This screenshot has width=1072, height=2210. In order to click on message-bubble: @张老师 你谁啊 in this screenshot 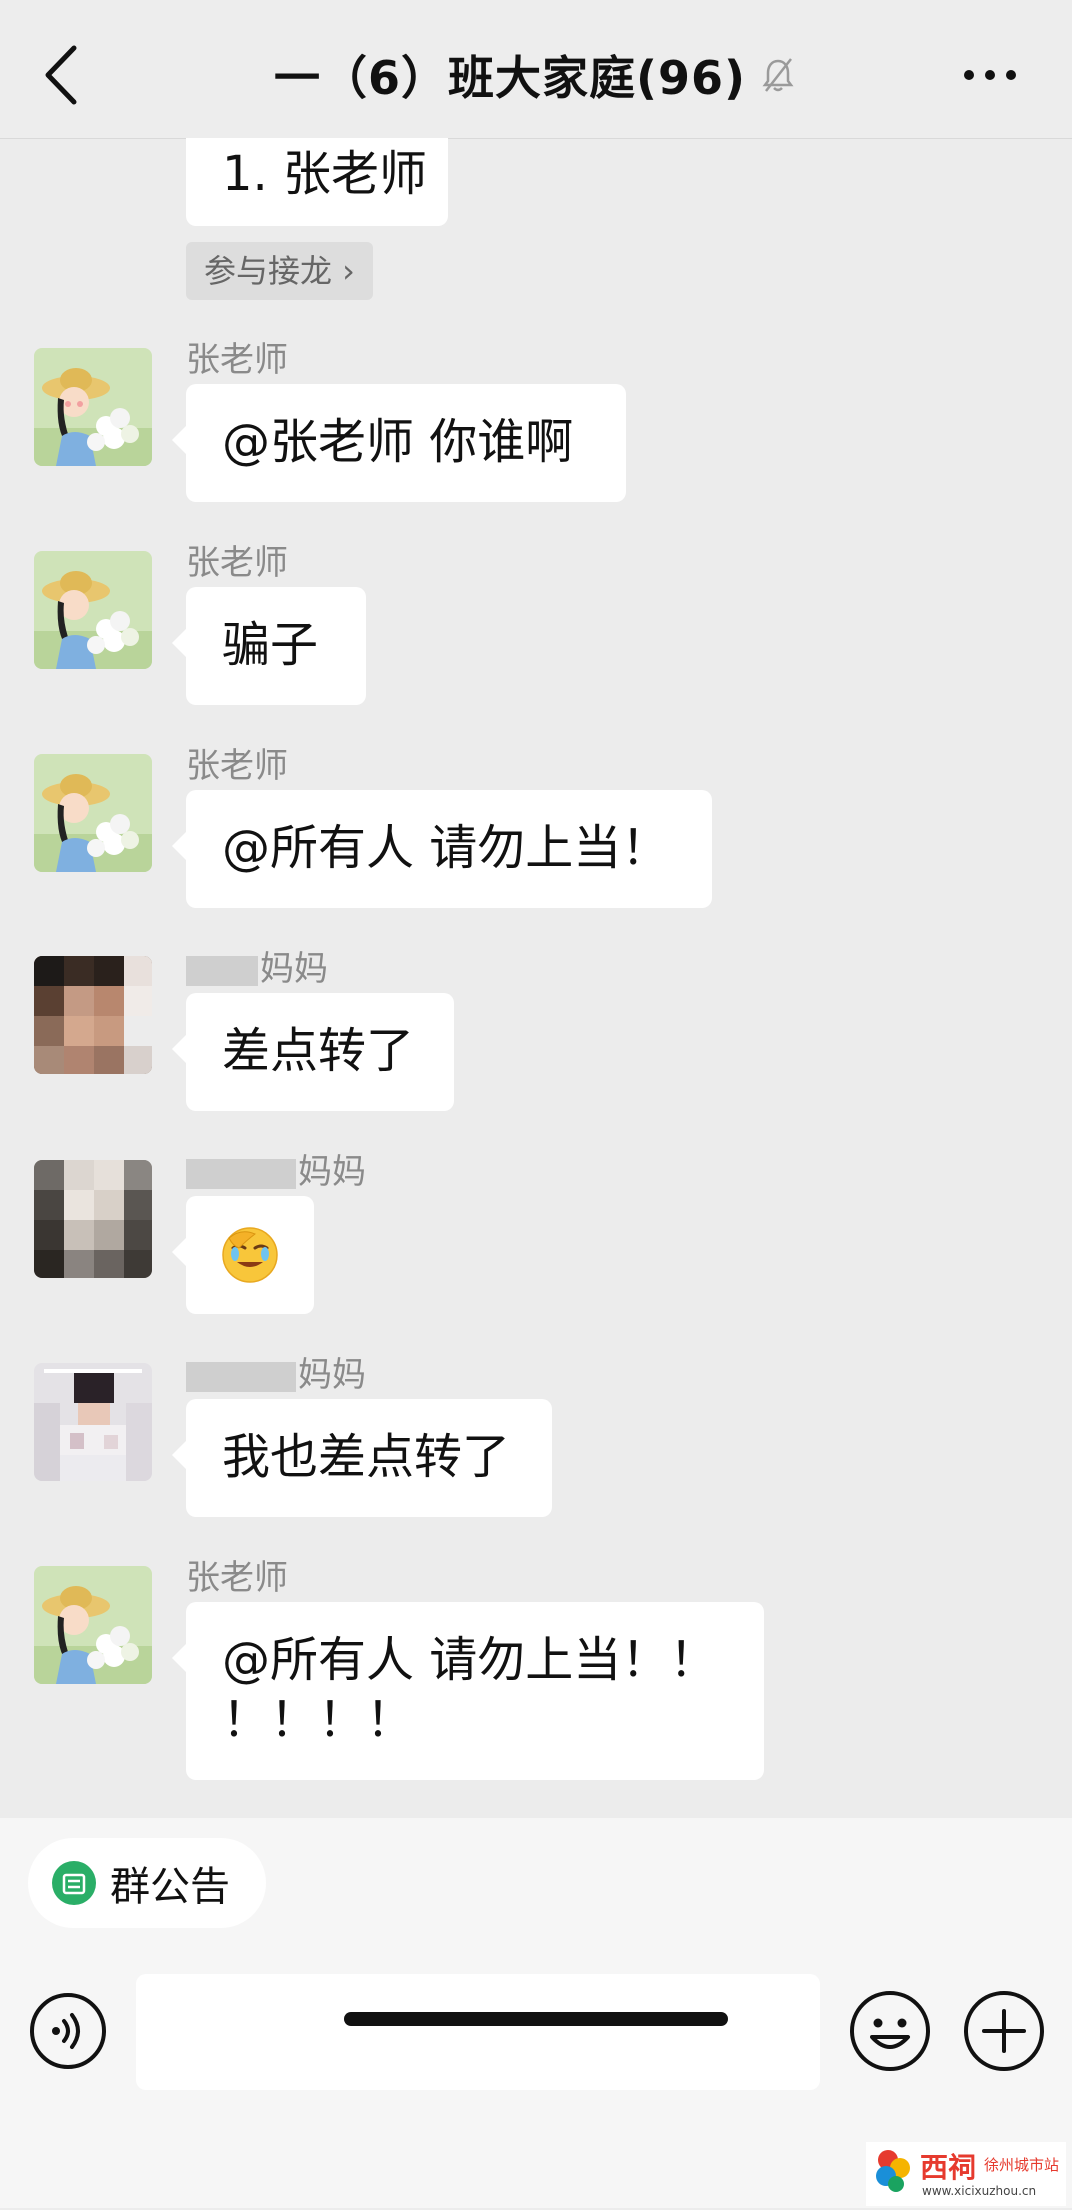, I will do `click(399, 443)`.